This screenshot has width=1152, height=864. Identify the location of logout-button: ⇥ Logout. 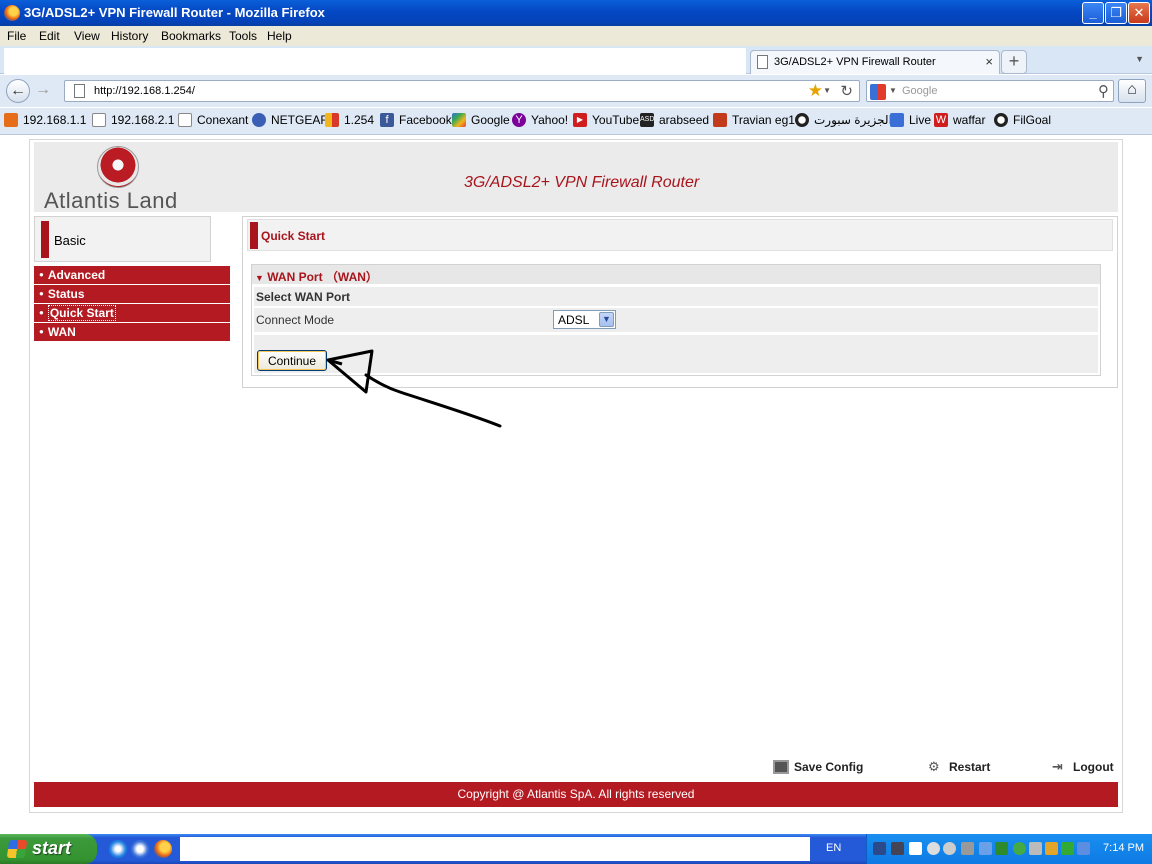
(1083, 767).